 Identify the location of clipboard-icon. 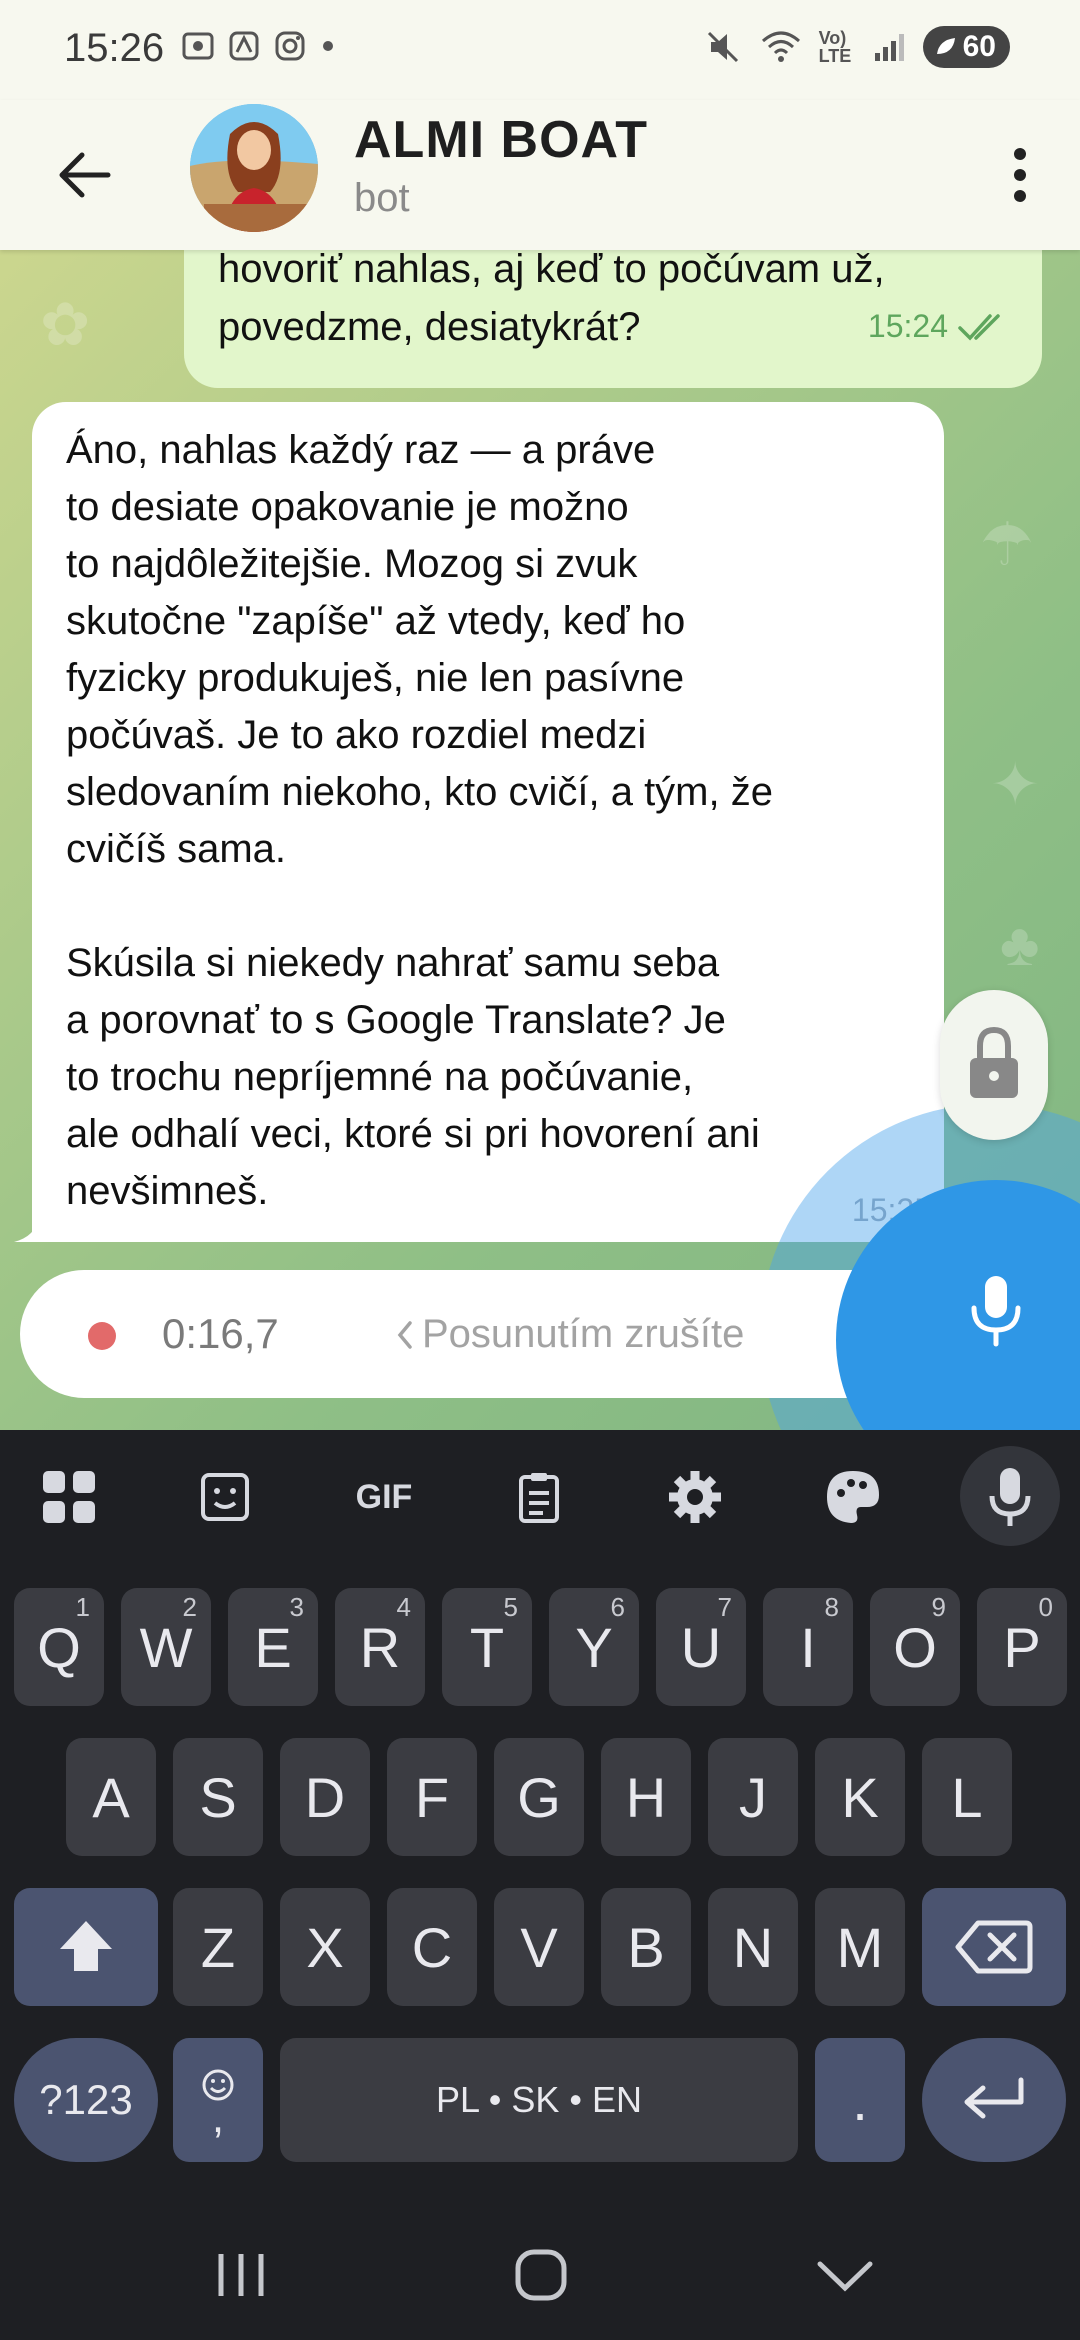
(539, 1497).